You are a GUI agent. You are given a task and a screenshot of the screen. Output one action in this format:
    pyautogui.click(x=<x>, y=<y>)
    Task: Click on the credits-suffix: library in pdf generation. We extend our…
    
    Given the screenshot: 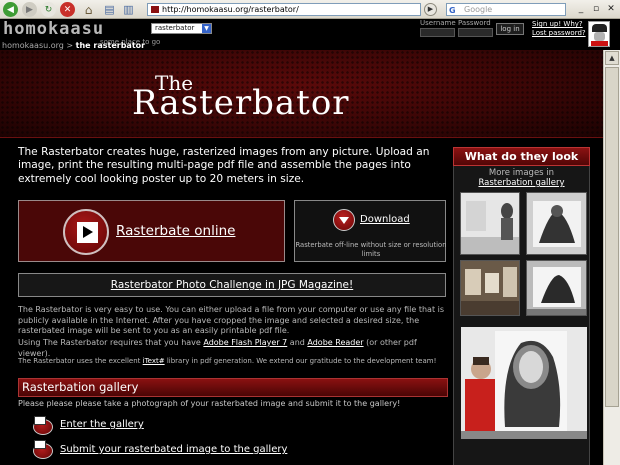 What is the action you would take?
    pyautogui.click(x=300, y=361)
    